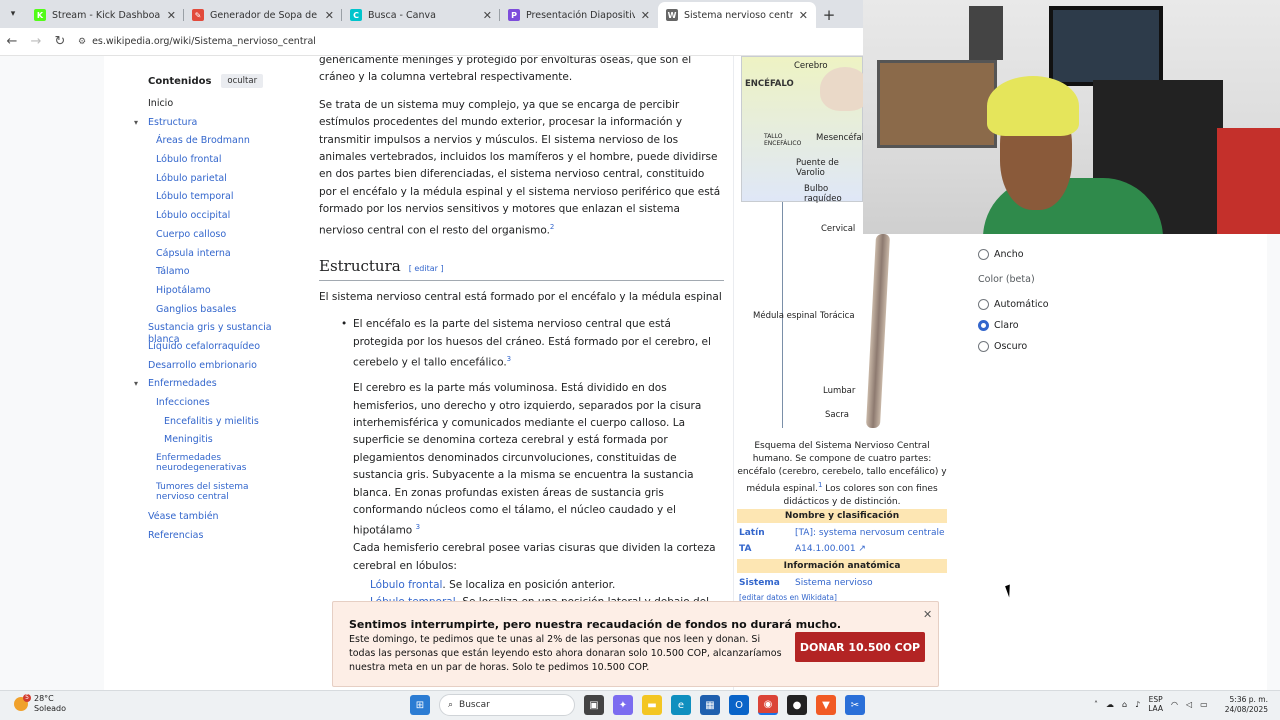 The width and height of the screenshot is (1280, 720). What do you see at coordinates (1155, 704) in the screenshot?
I see `language-indicator: ESP LAA` at bounding box center [1155, 704].